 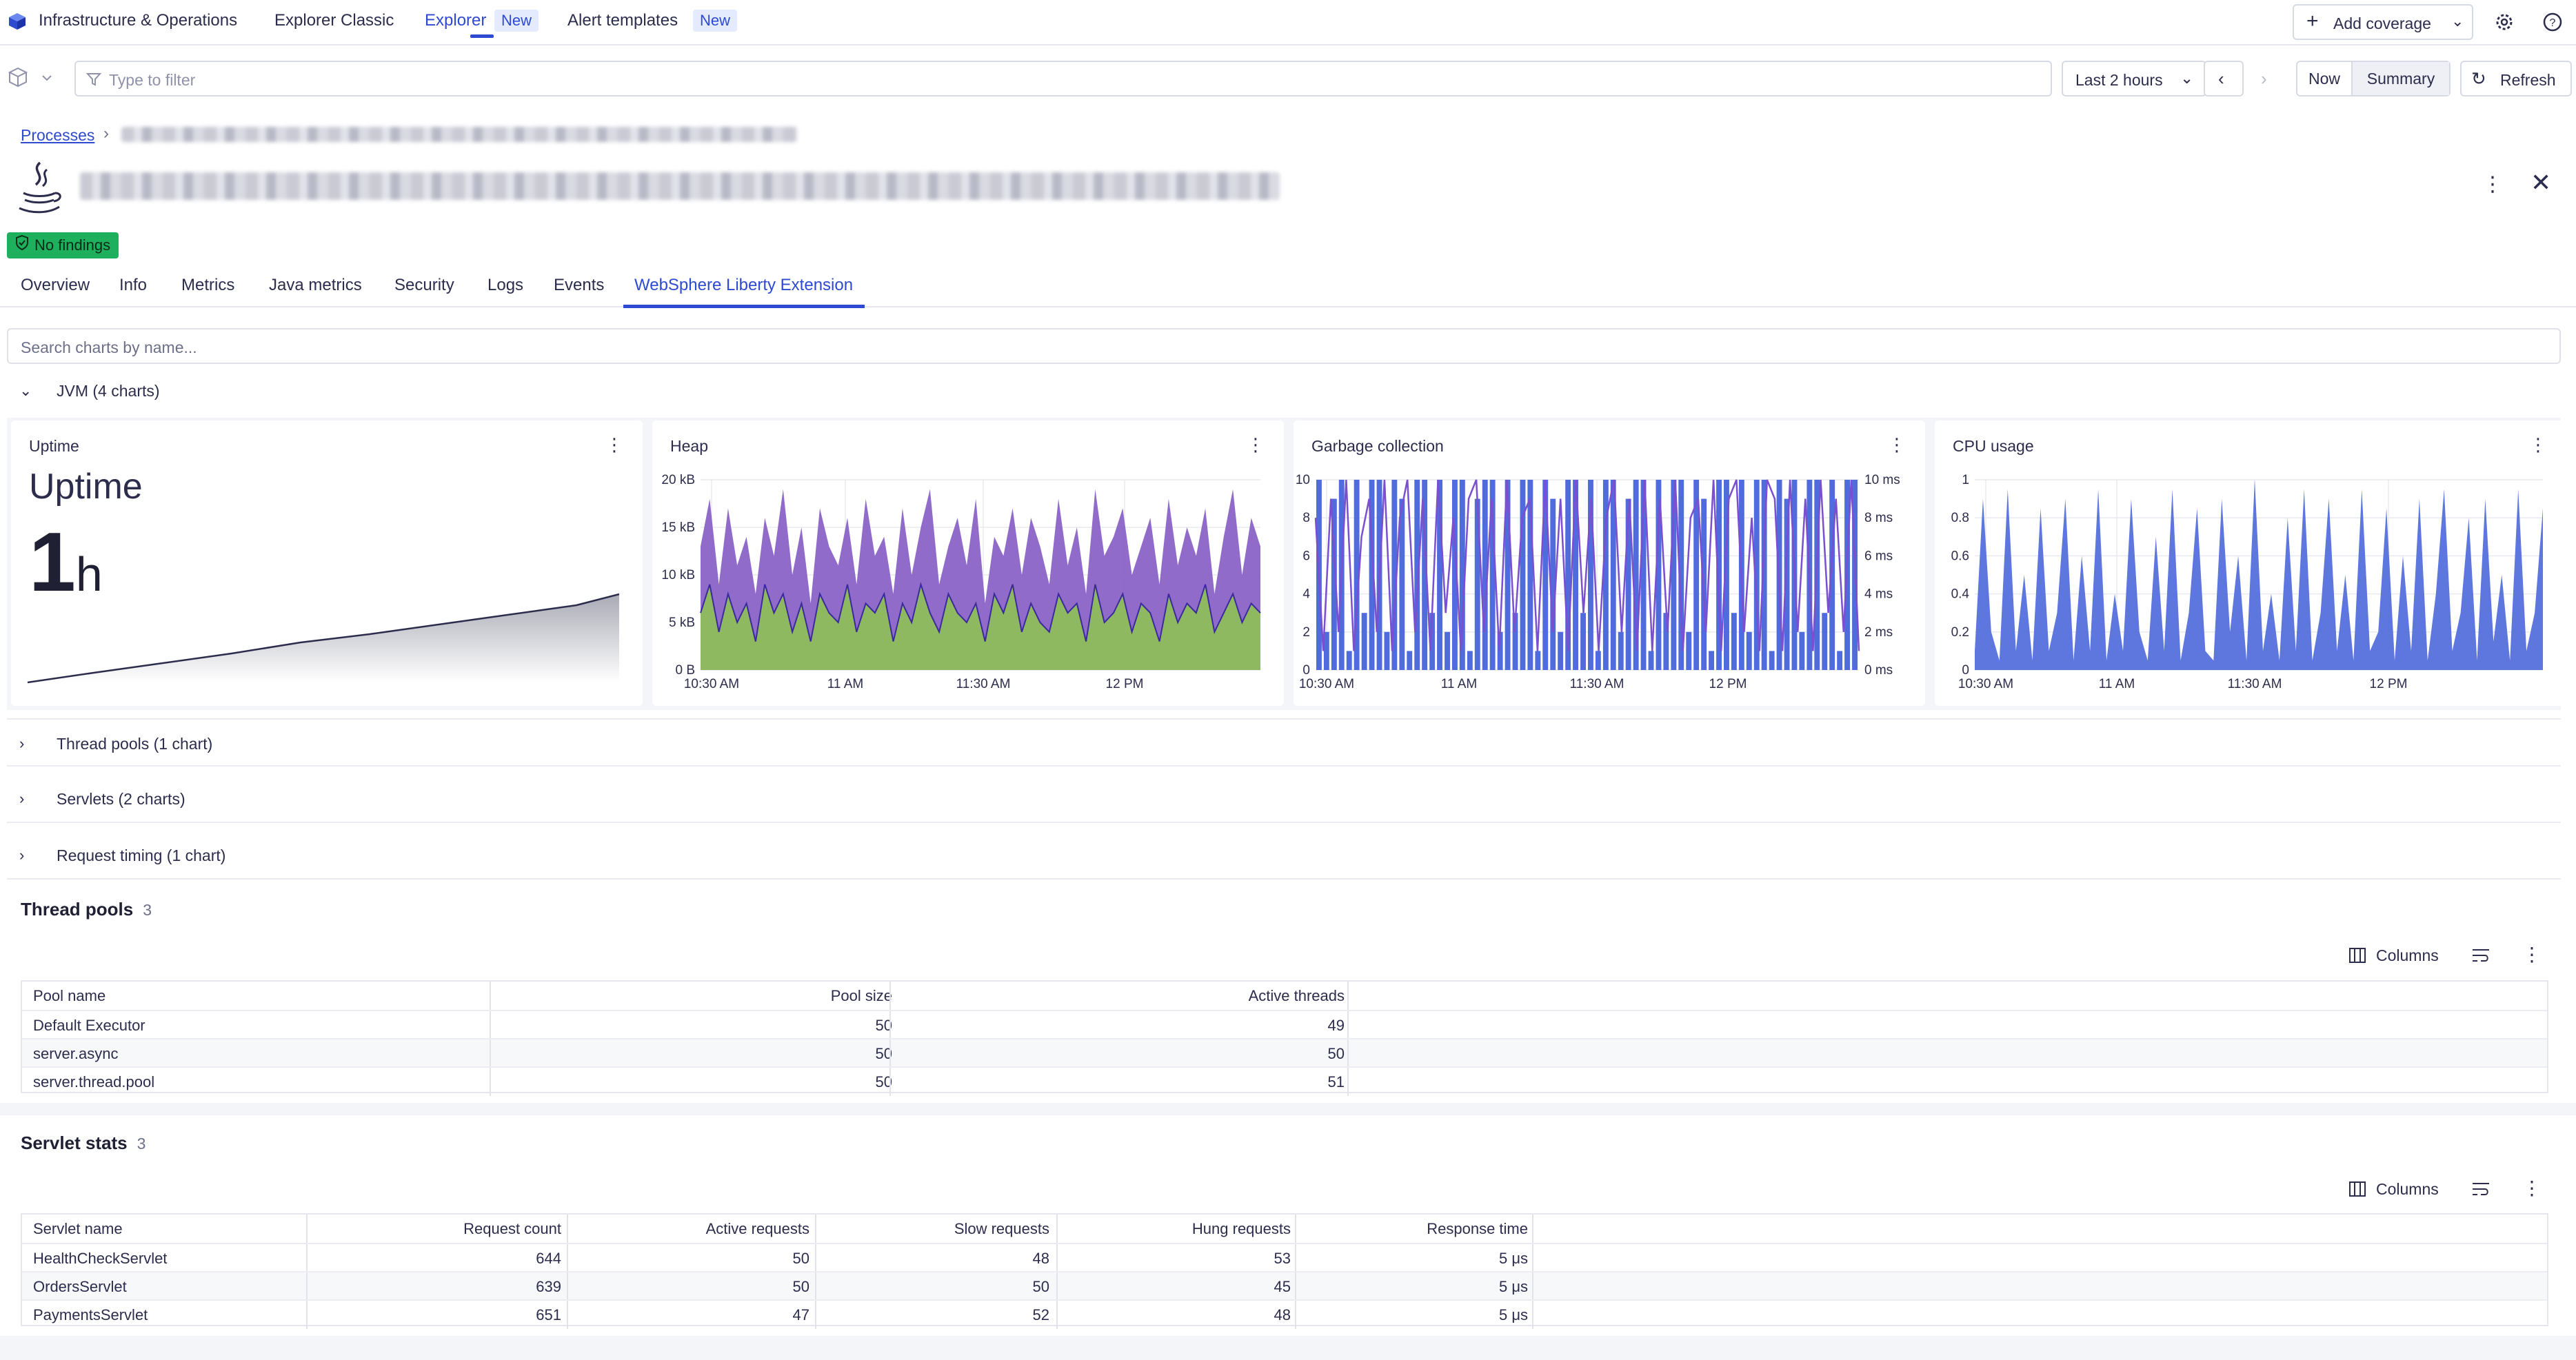 I want to click on tab-security: Security, so click(x=424, y=285).